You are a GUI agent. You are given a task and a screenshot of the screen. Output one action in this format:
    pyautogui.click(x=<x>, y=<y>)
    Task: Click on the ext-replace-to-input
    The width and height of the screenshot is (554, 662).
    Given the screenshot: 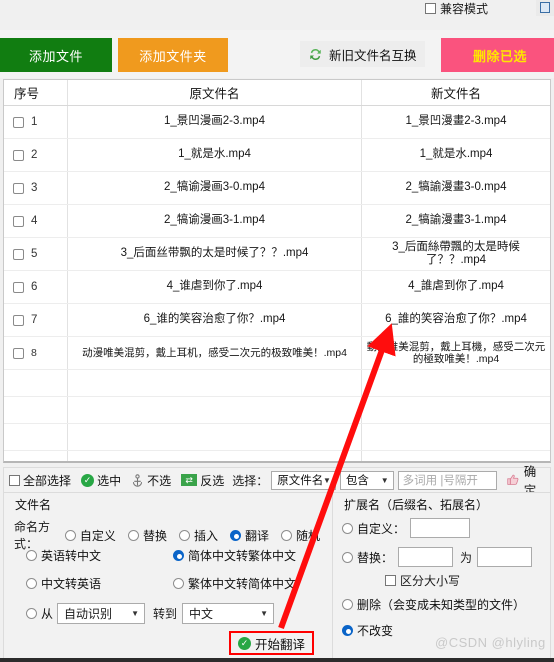 What is the action you would take?
    pyautogui.click(x=505, y=557)
    